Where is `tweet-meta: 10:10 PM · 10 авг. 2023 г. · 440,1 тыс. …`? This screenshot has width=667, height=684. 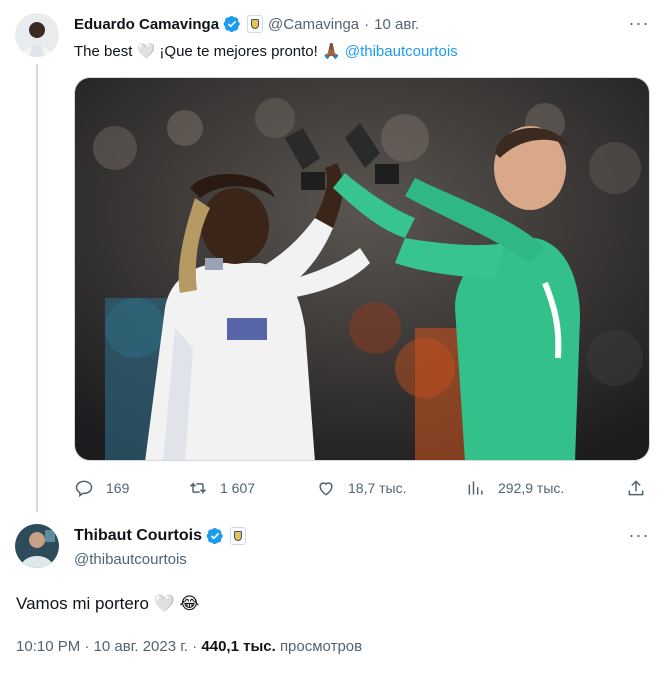 tweet-meta: 10:10 PM · 10 авг. 2023 г. · 440,1 тыс. … is located at coordinates (189, 646).